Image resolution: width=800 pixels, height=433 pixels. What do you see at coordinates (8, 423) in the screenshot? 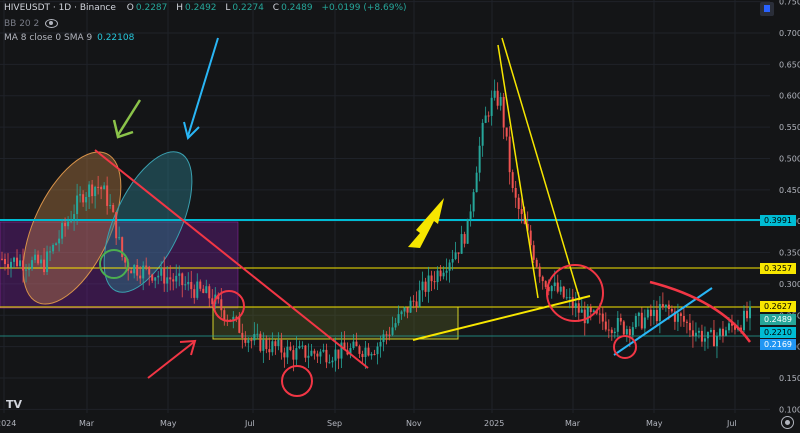
I see `time-tick-label: 2024` at bounding box center [8, 423].